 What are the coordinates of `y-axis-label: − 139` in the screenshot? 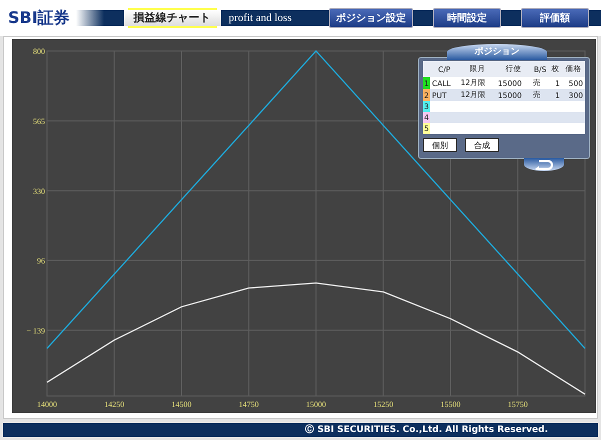 It's located at (35, 331).